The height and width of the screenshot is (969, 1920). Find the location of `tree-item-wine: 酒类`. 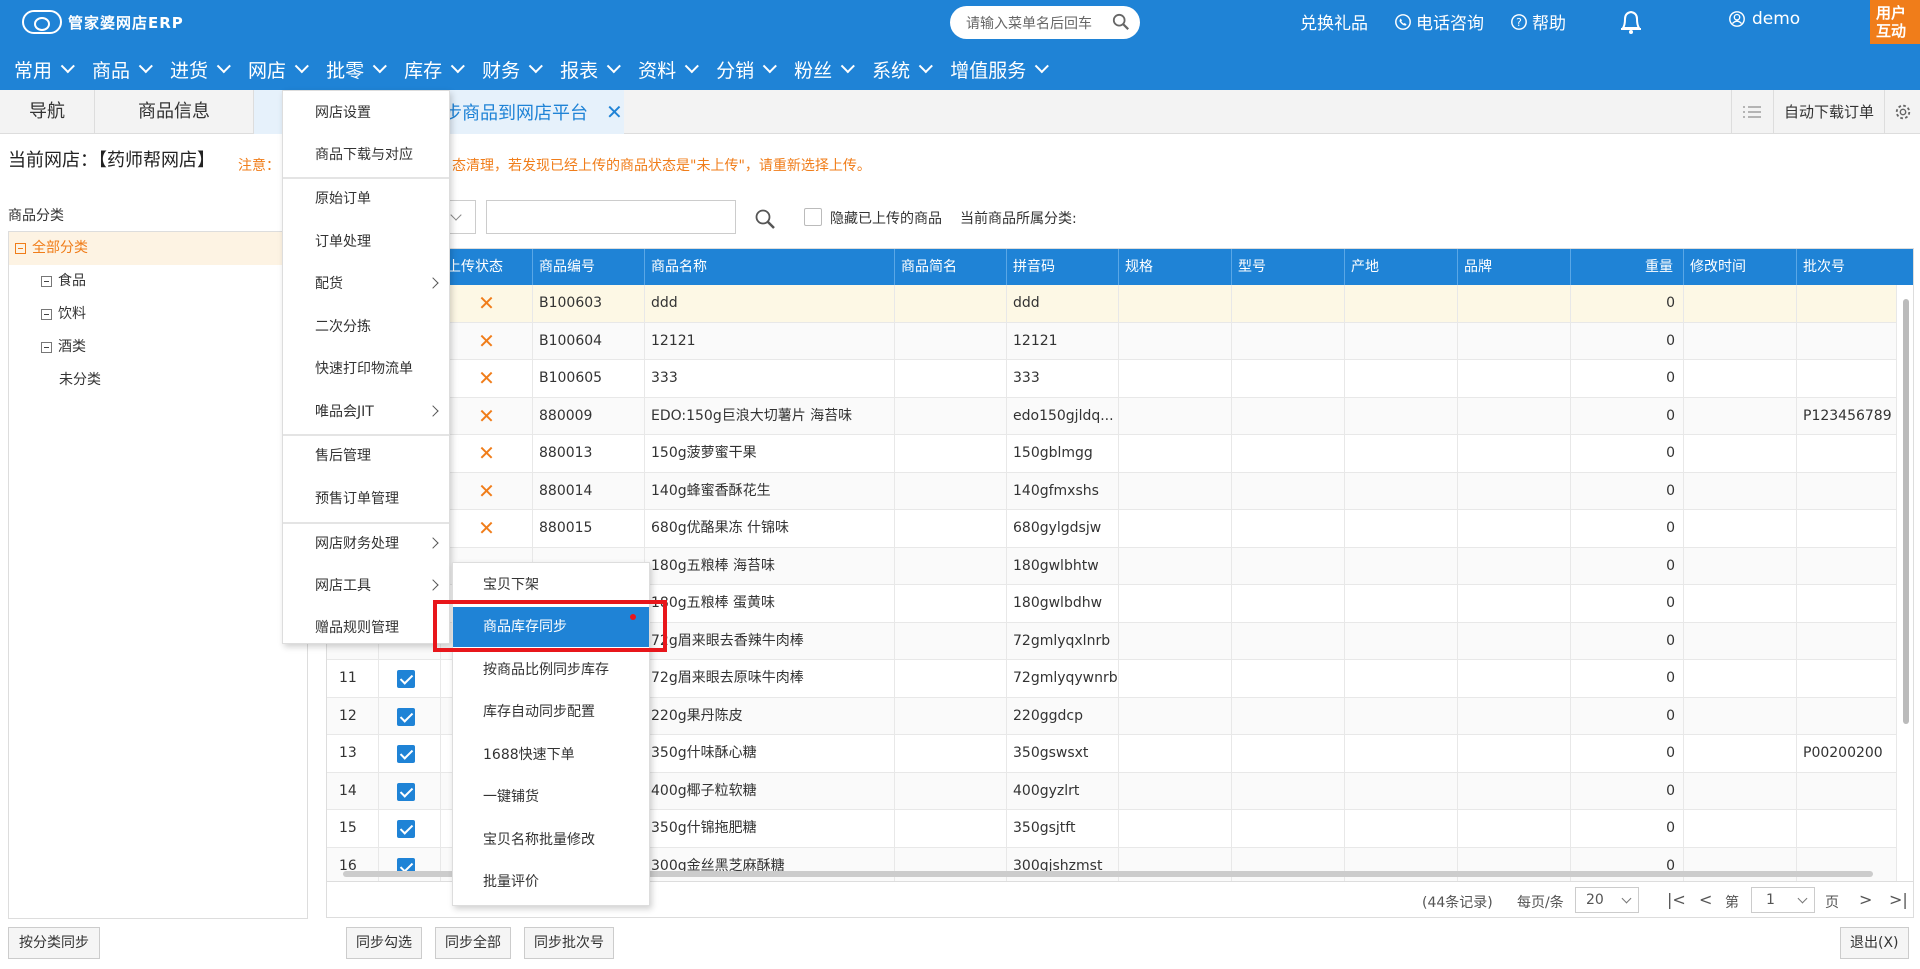

tree-item-wine: 酒类 is located at coordinates (158, 347).